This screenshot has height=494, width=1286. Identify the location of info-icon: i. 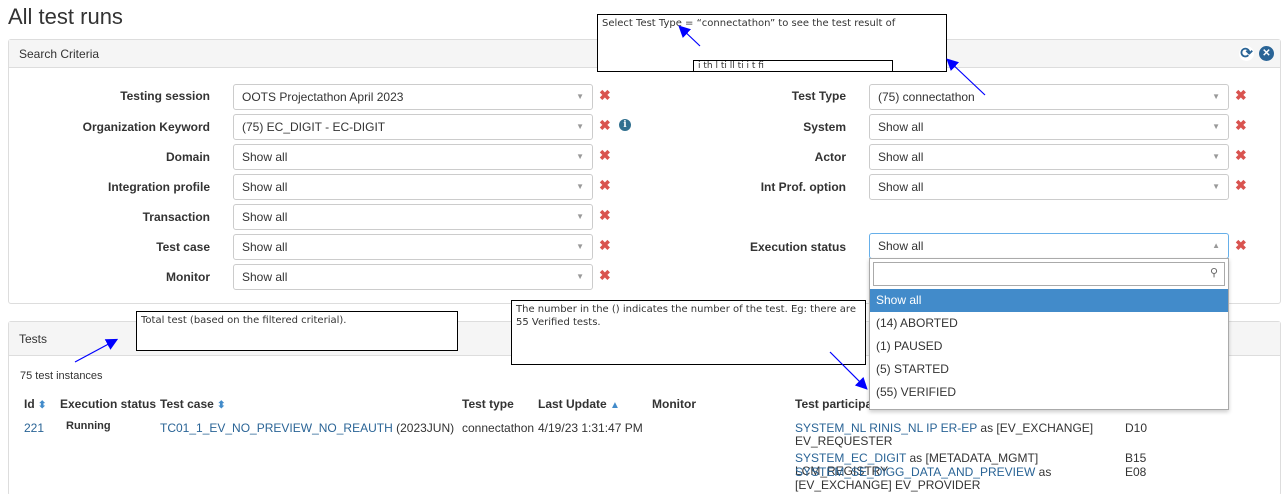
(625, 125).